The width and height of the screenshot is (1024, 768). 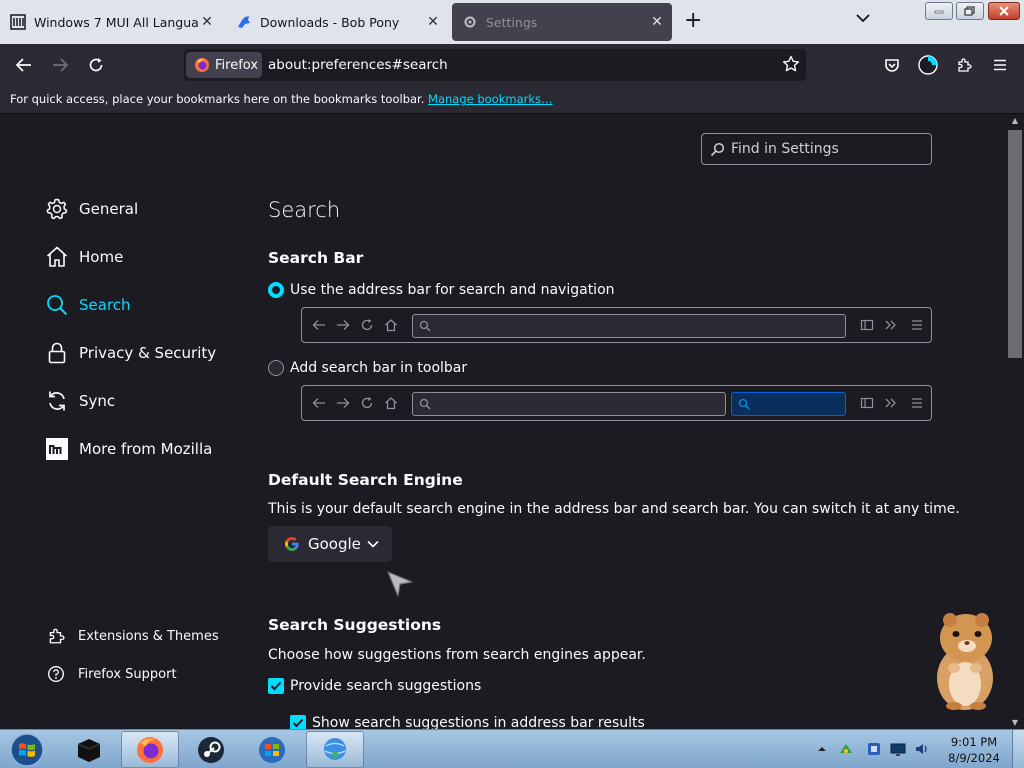 I want to click on mozilla-icon, so click(x=57, y=449).